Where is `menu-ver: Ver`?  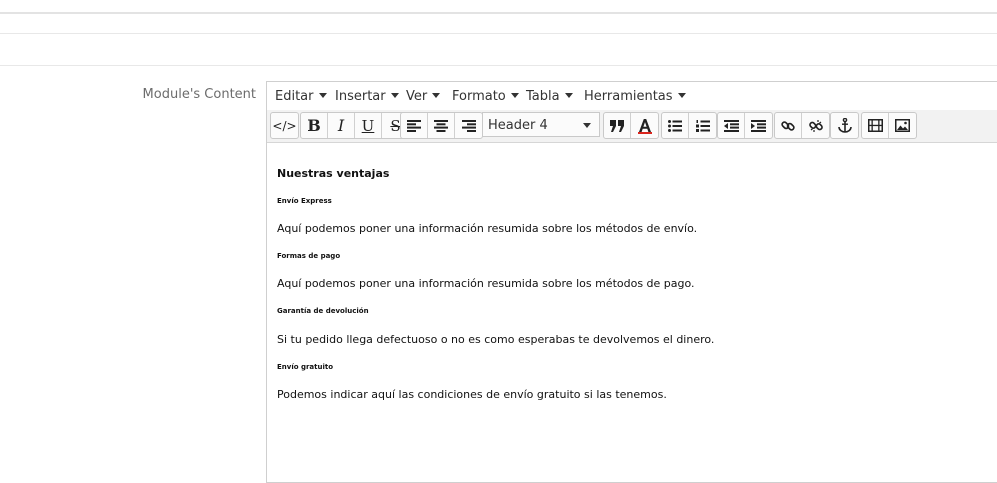 menu-ver: Ver is located at coordinates (423, 96).